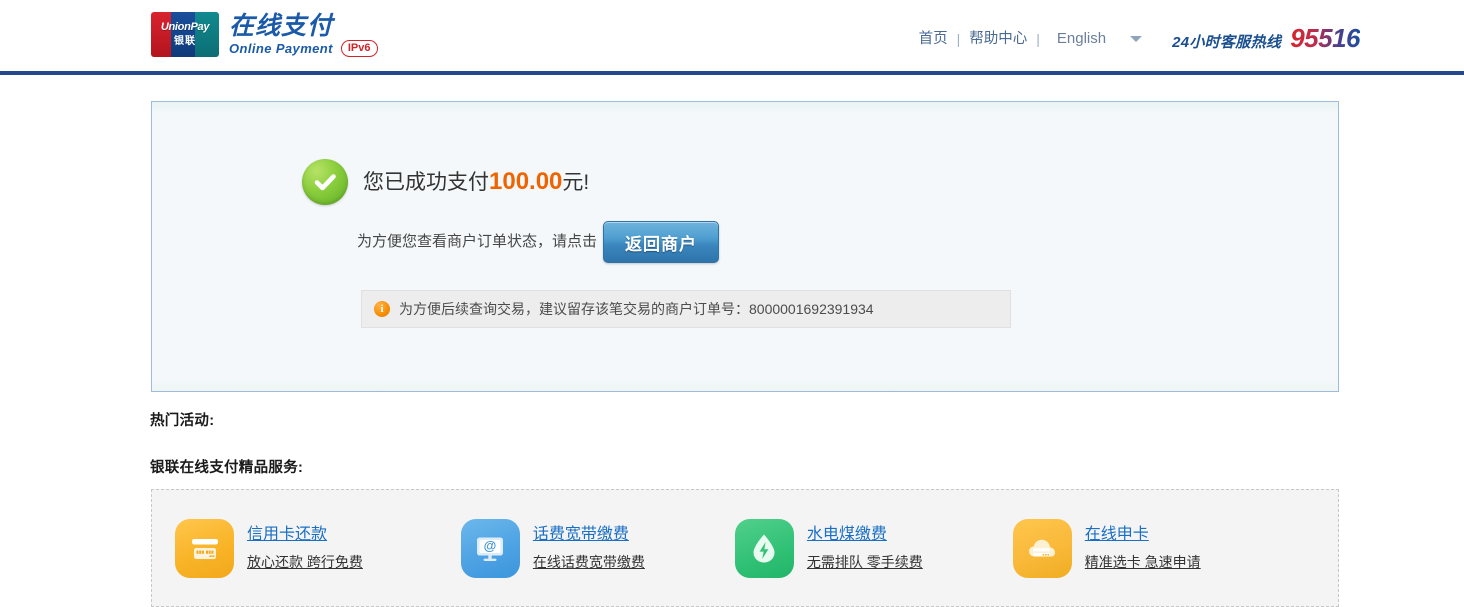  I want to click on credit-card-icon, so click(204, 548).